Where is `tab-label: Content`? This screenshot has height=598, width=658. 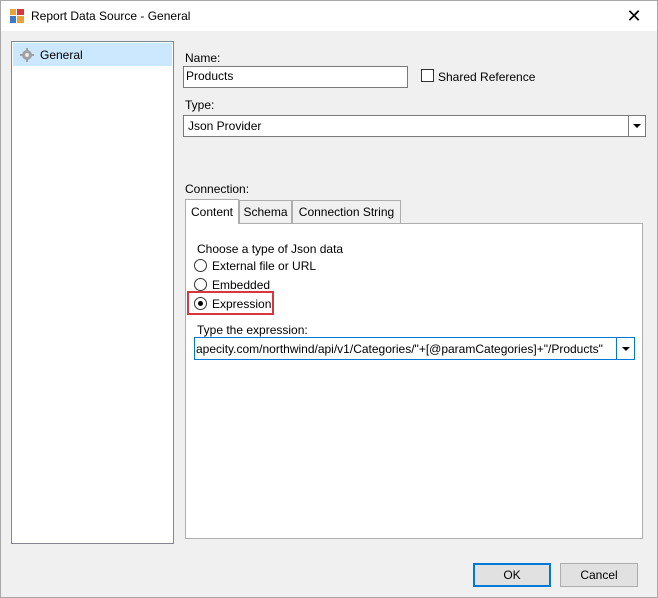
tab-label: Content is located at coordinates (212, 212).